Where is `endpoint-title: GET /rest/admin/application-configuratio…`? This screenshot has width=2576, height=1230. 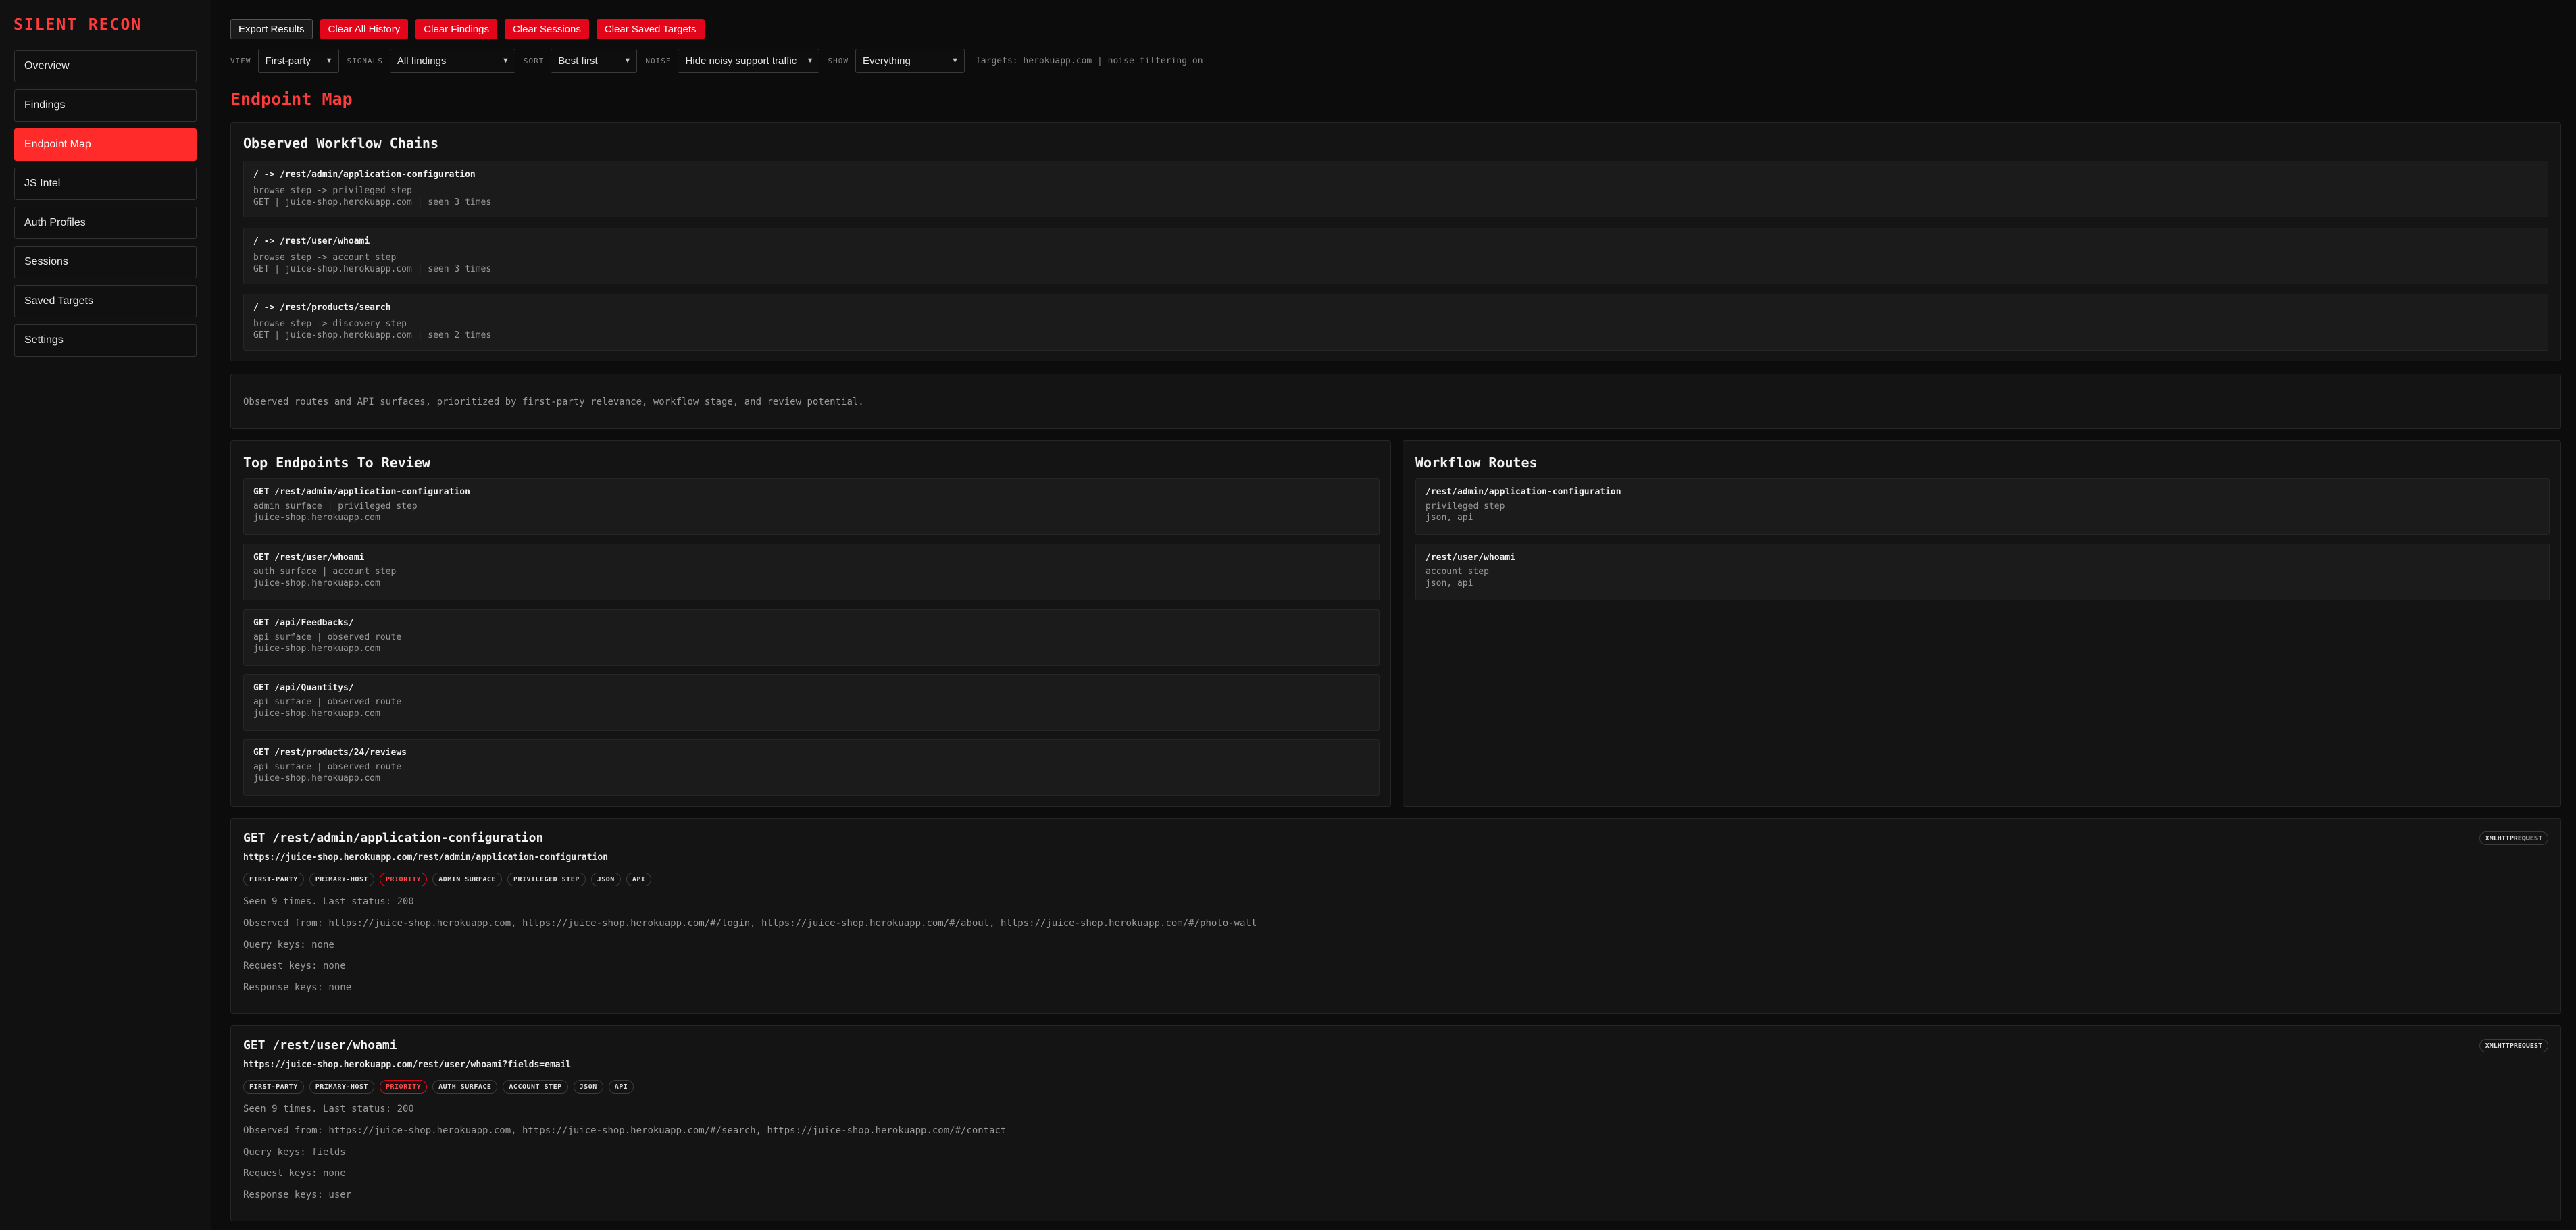 endpoint-title: GET /rest/admin/application-configuratio… is located at coordinates (361, 492).